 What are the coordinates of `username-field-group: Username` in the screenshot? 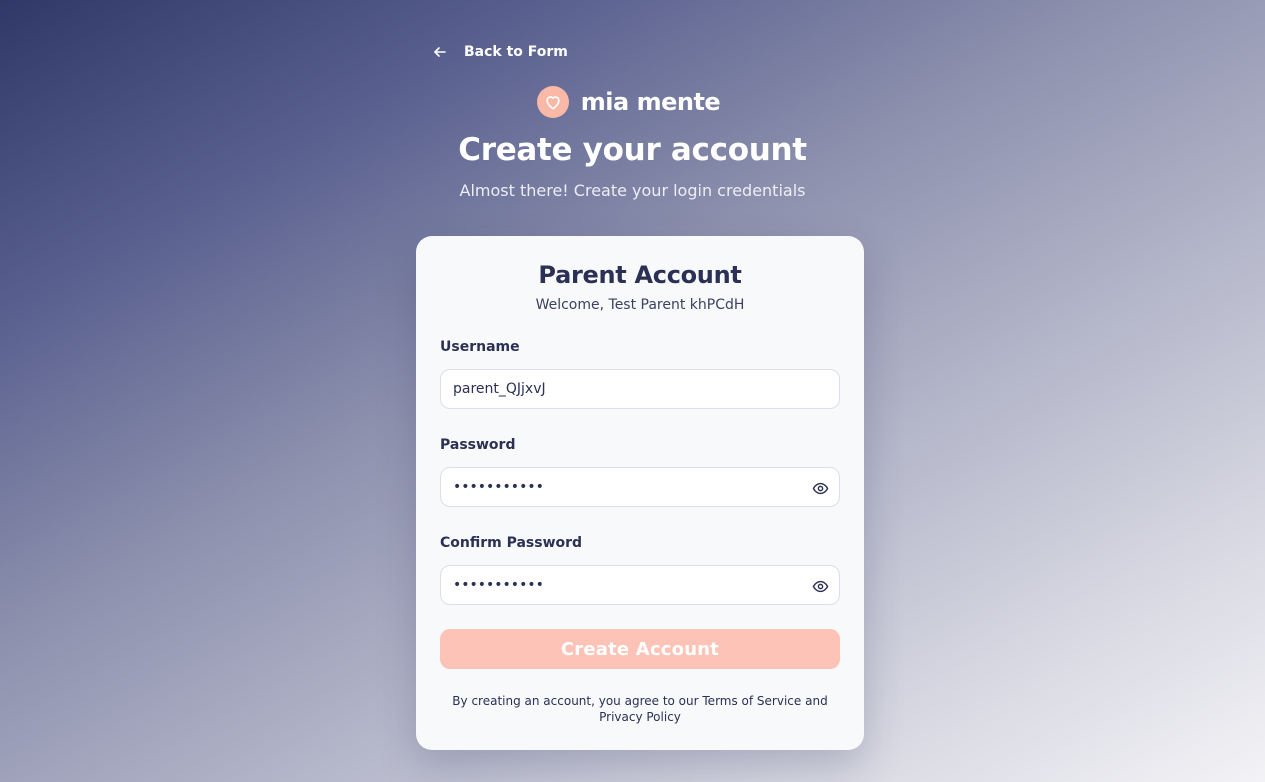 It's located at (640, 374).